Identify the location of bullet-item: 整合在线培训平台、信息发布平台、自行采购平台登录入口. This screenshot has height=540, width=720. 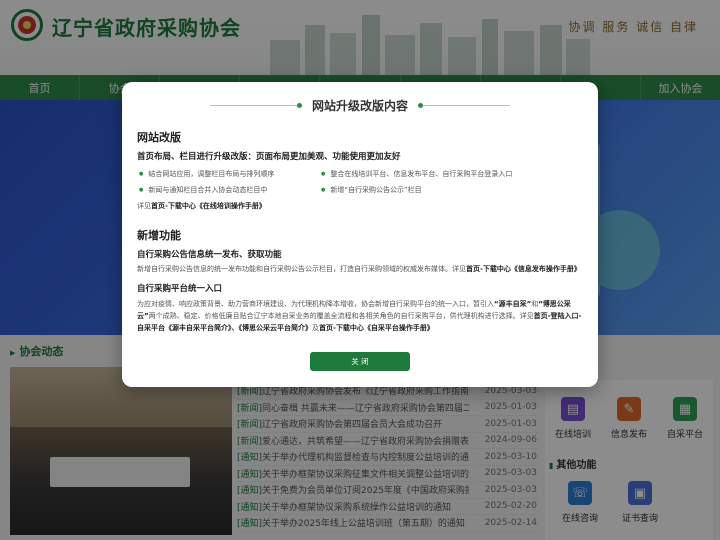
(416, 174).